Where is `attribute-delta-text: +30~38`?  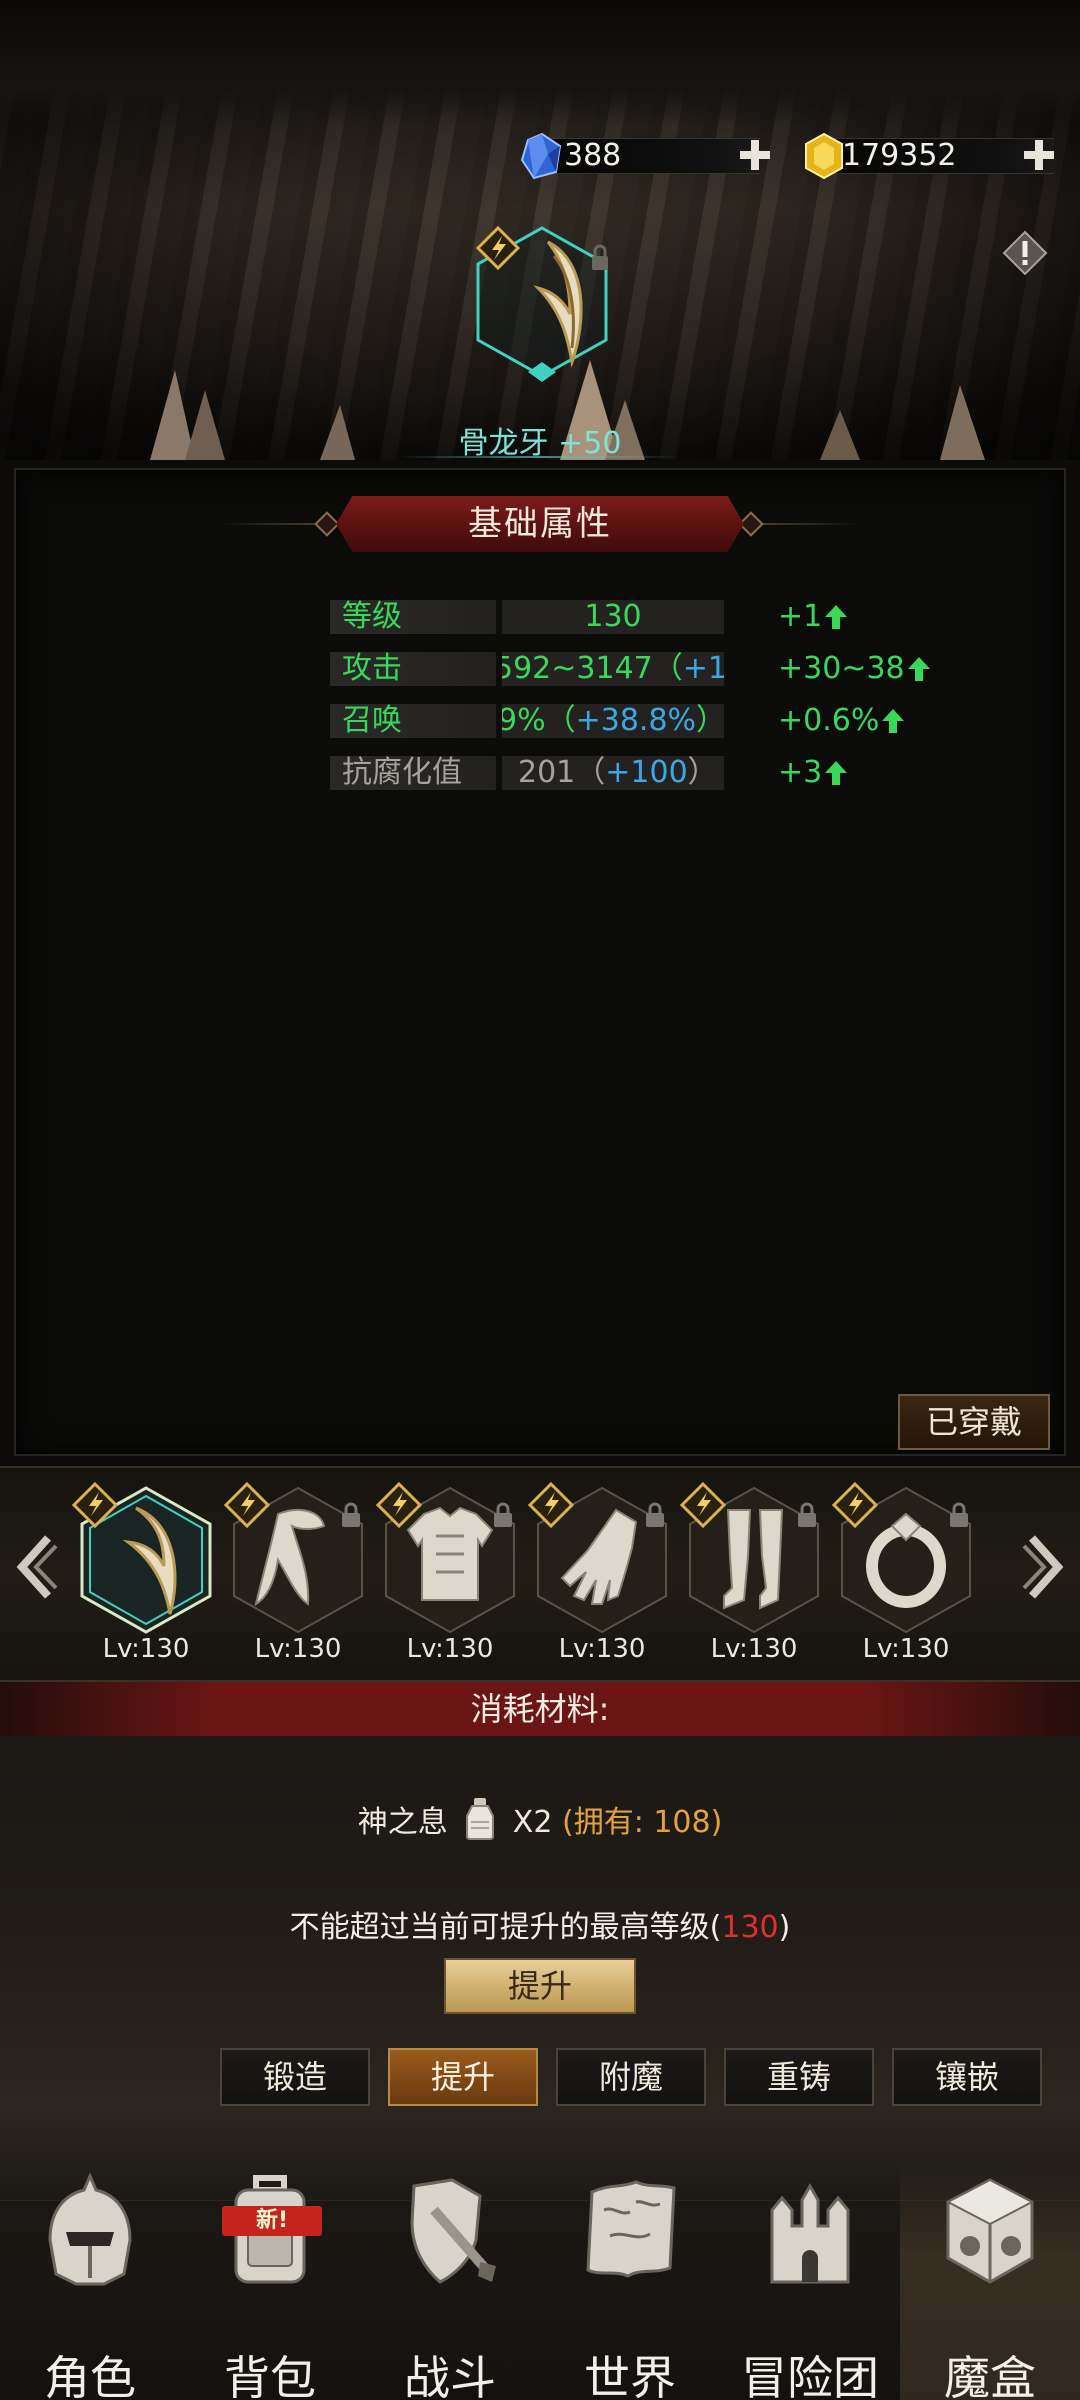
attribute-delta-text: +30~38 is located at coordinates (841, 668).